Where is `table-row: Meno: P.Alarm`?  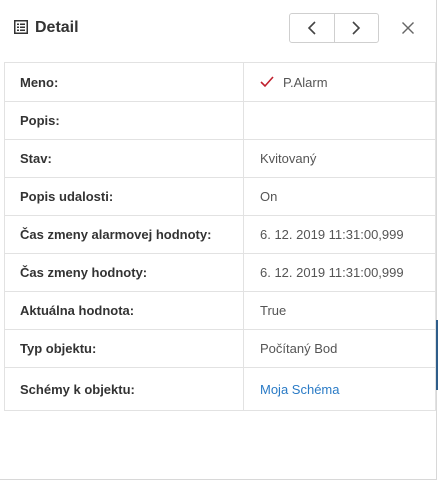
table-row: Meno: P.Alarm is located at coordinates (220, 82).